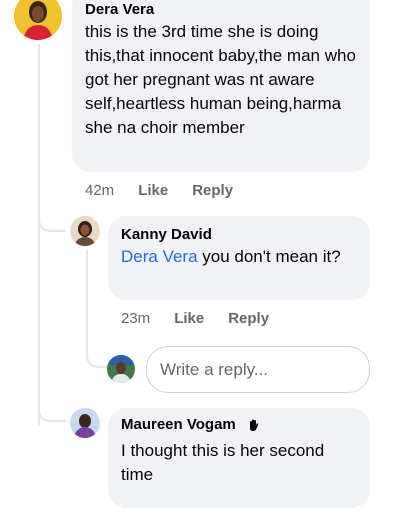  I want to click on comment-author: Dera Vera, so click(224, 10).